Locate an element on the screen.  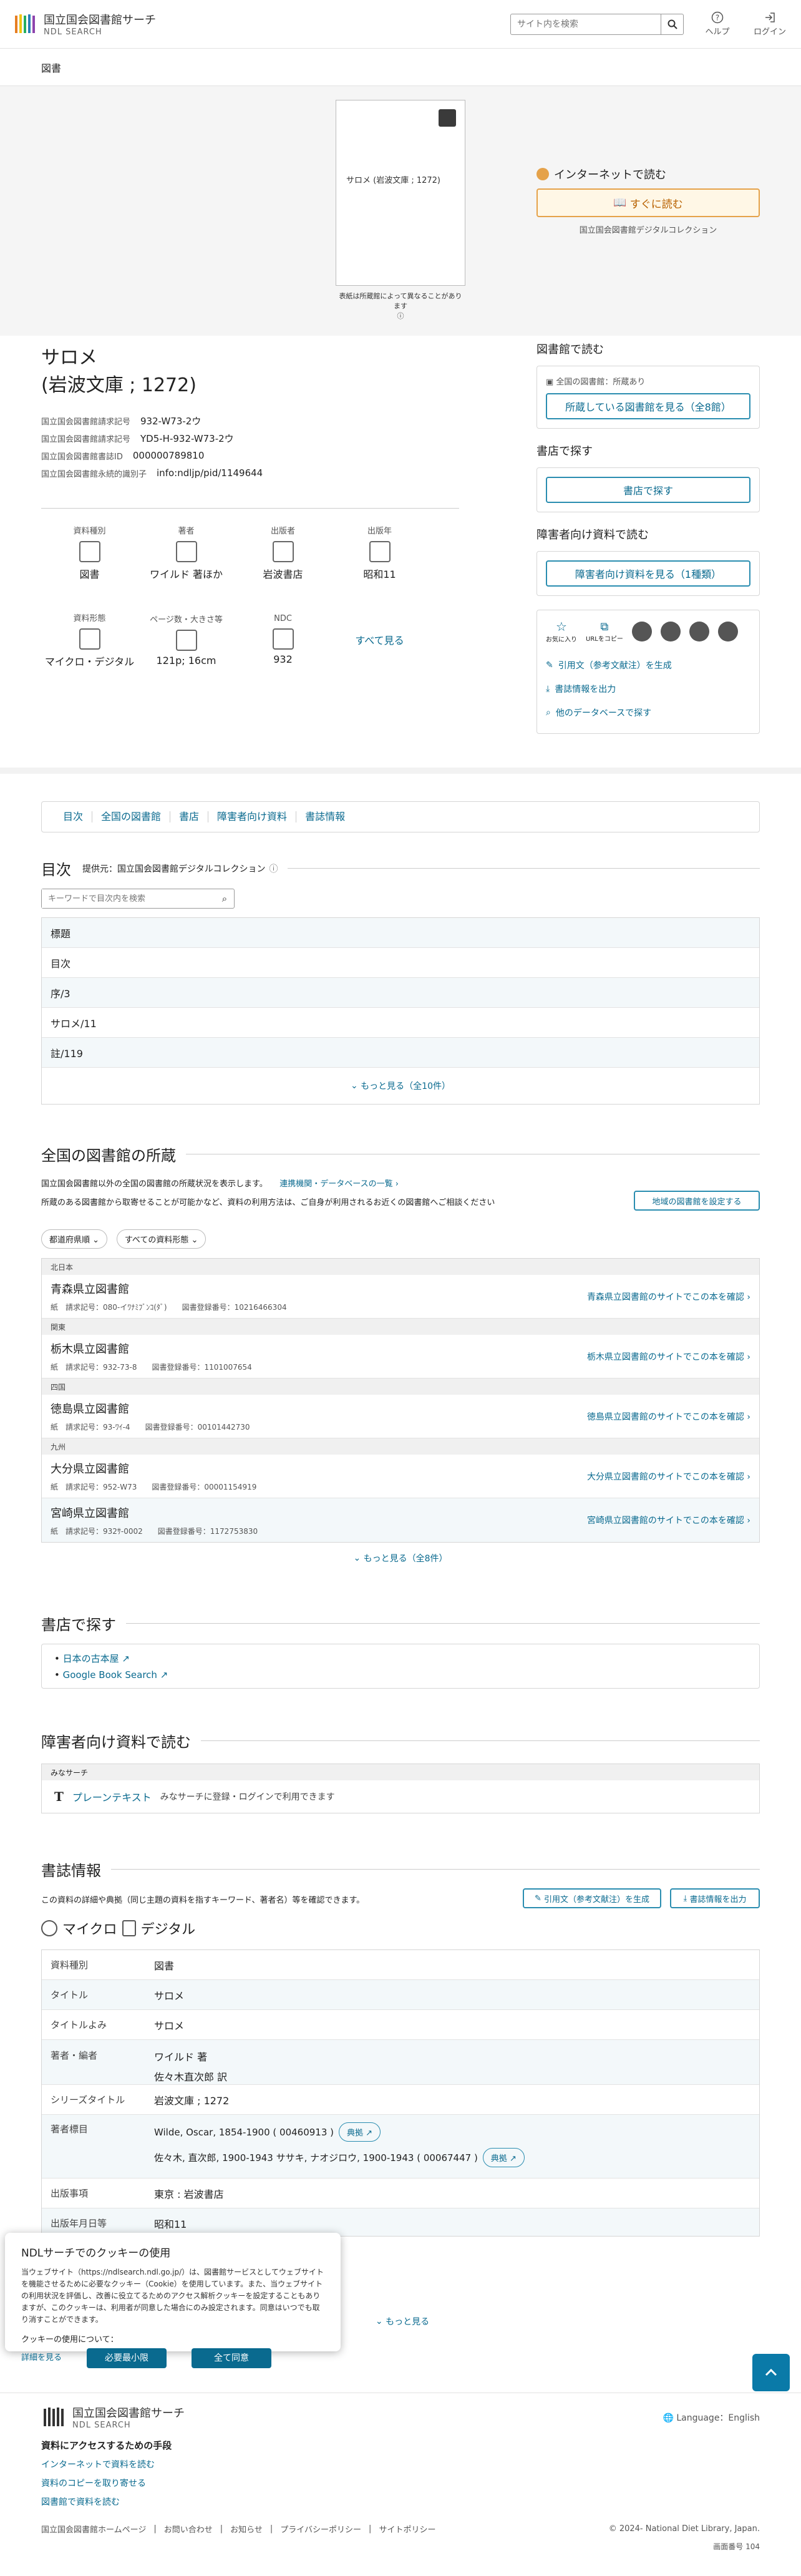
section-divider is located at coordinates (400, 771).